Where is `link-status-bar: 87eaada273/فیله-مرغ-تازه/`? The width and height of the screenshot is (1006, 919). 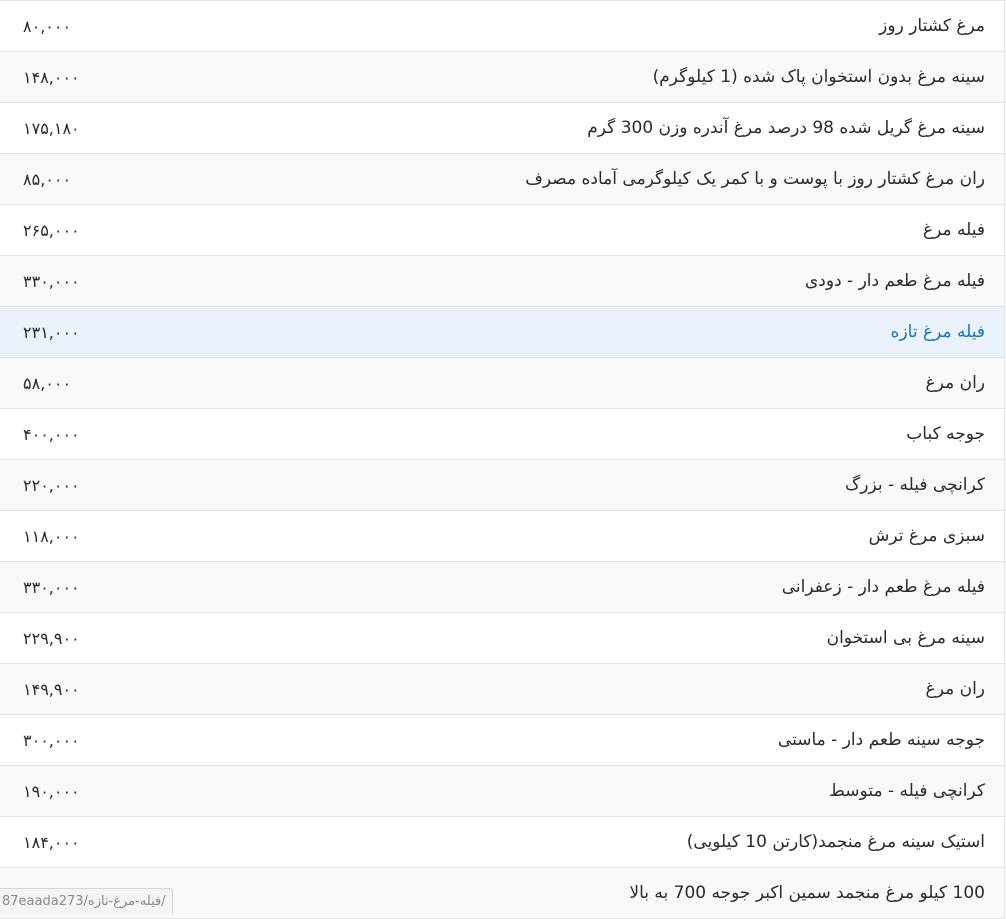 link-status-bar: 87eaada273/فیله-مرغ-تازه/ is located at coordinates (86, 901).